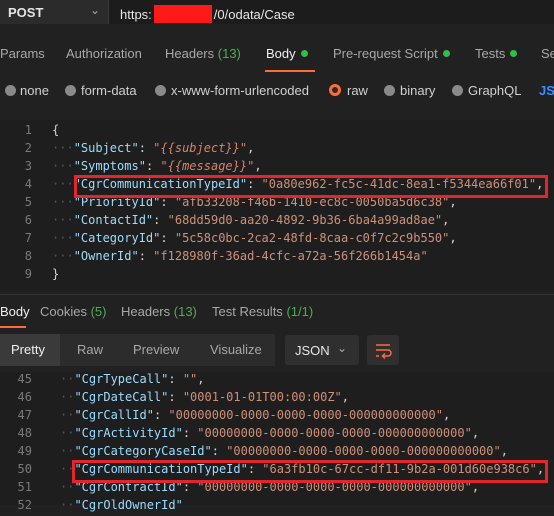  Describe the element at coordinates (389, 90) in the screenshot. I see `radio-binary` at that location.